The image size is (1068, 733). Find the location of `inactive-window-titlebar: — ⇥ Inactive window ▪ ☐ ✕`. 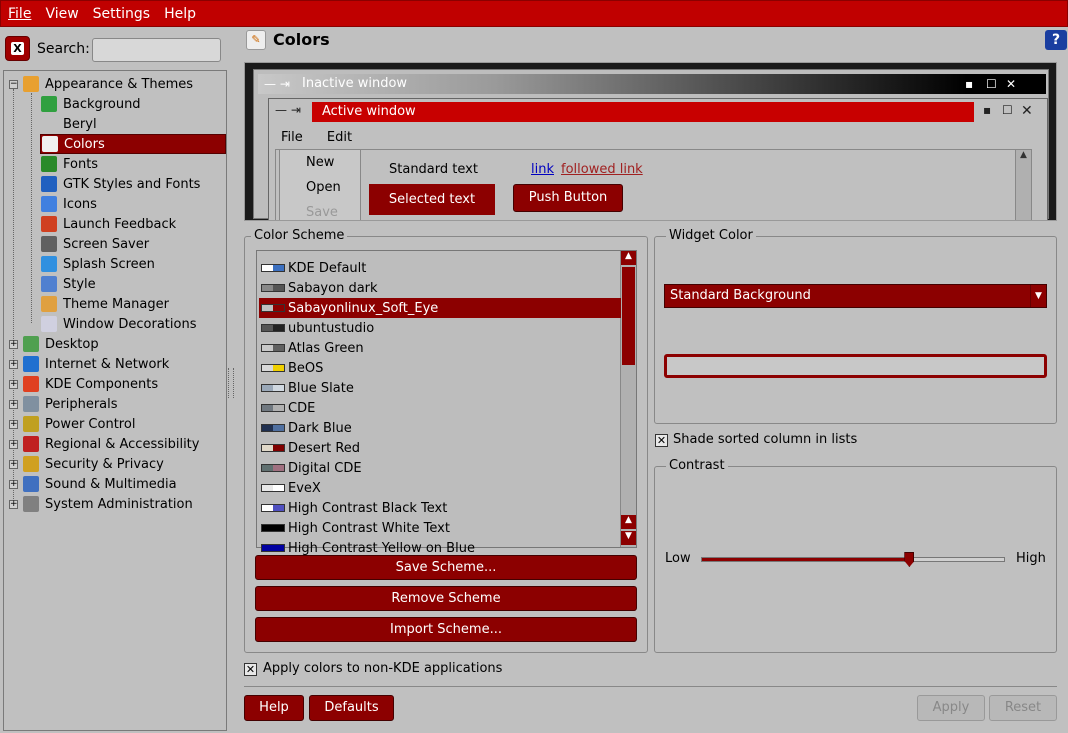

inactive-window-titlebar: — ⇥ Inactive window ▪ ☐ ✕ is located at coordinates (652, 84).